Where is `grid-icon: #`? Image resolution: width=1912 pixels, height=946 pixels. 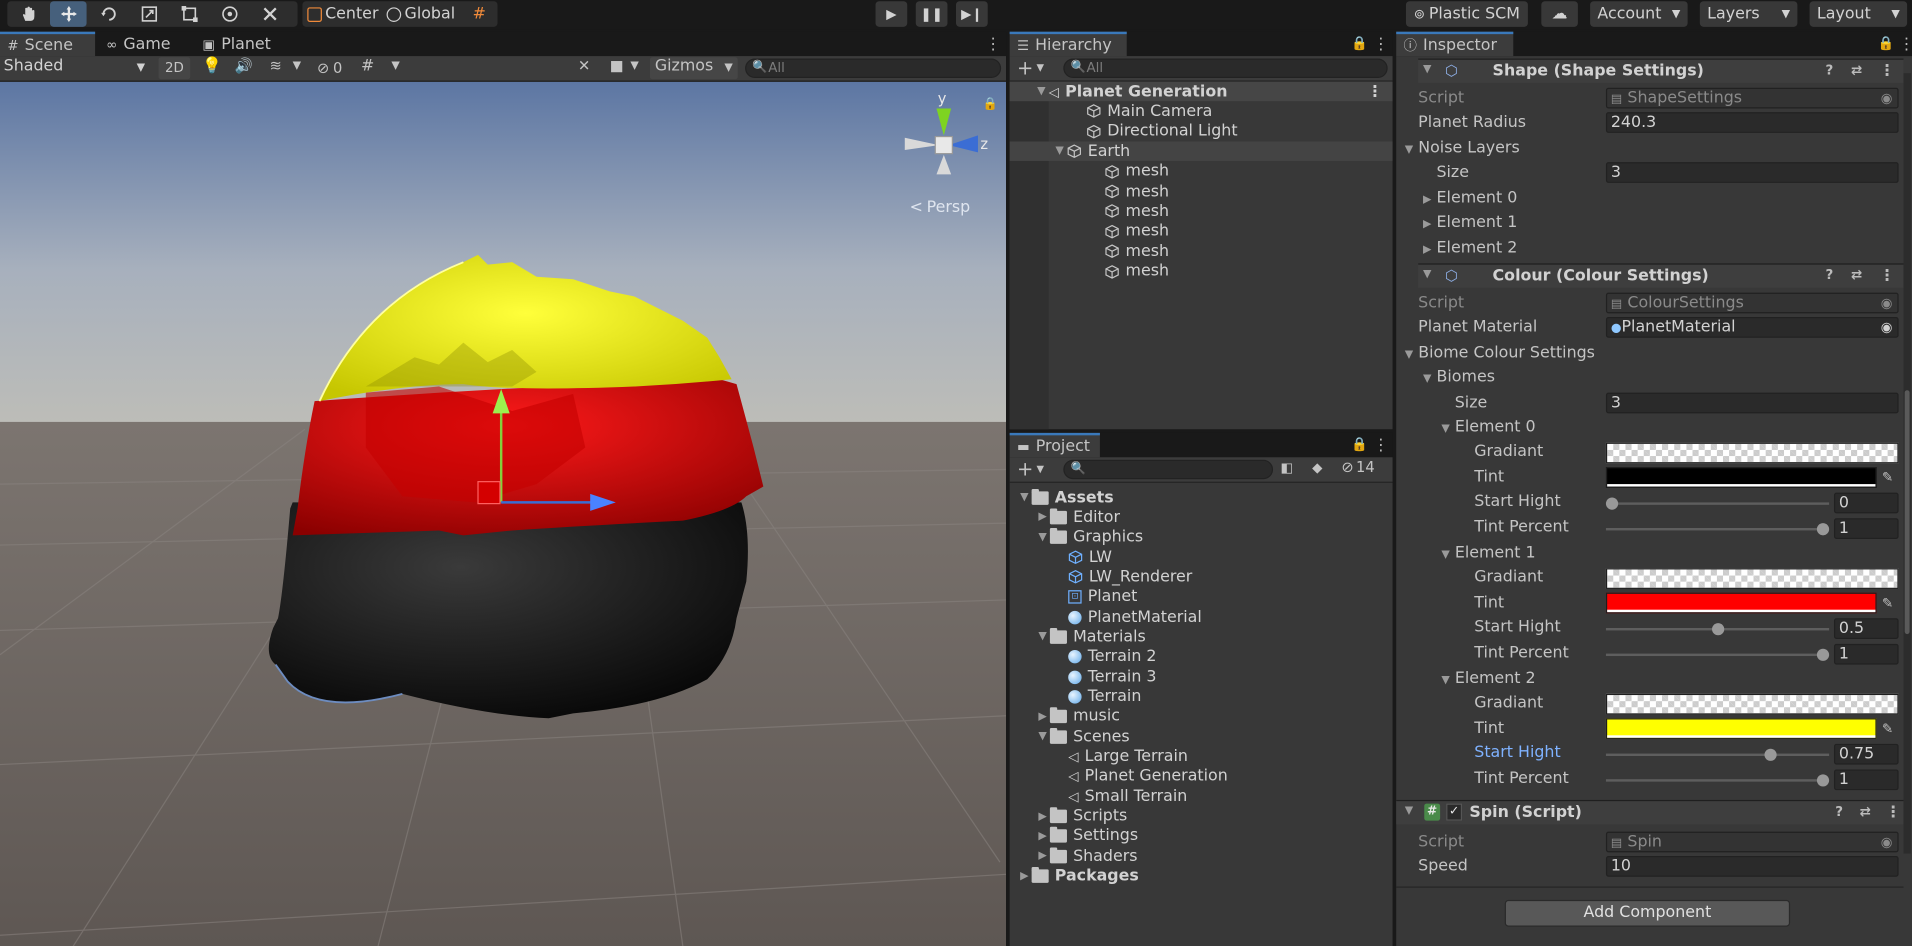 grid-icon: # is located at coordinates (373, 68).